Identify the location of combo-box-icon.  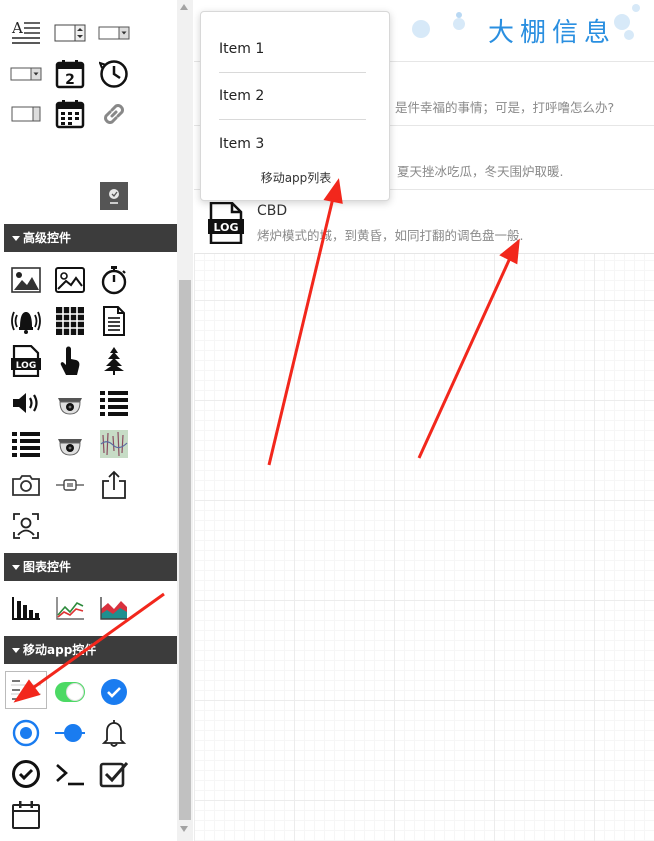
(26, 74).